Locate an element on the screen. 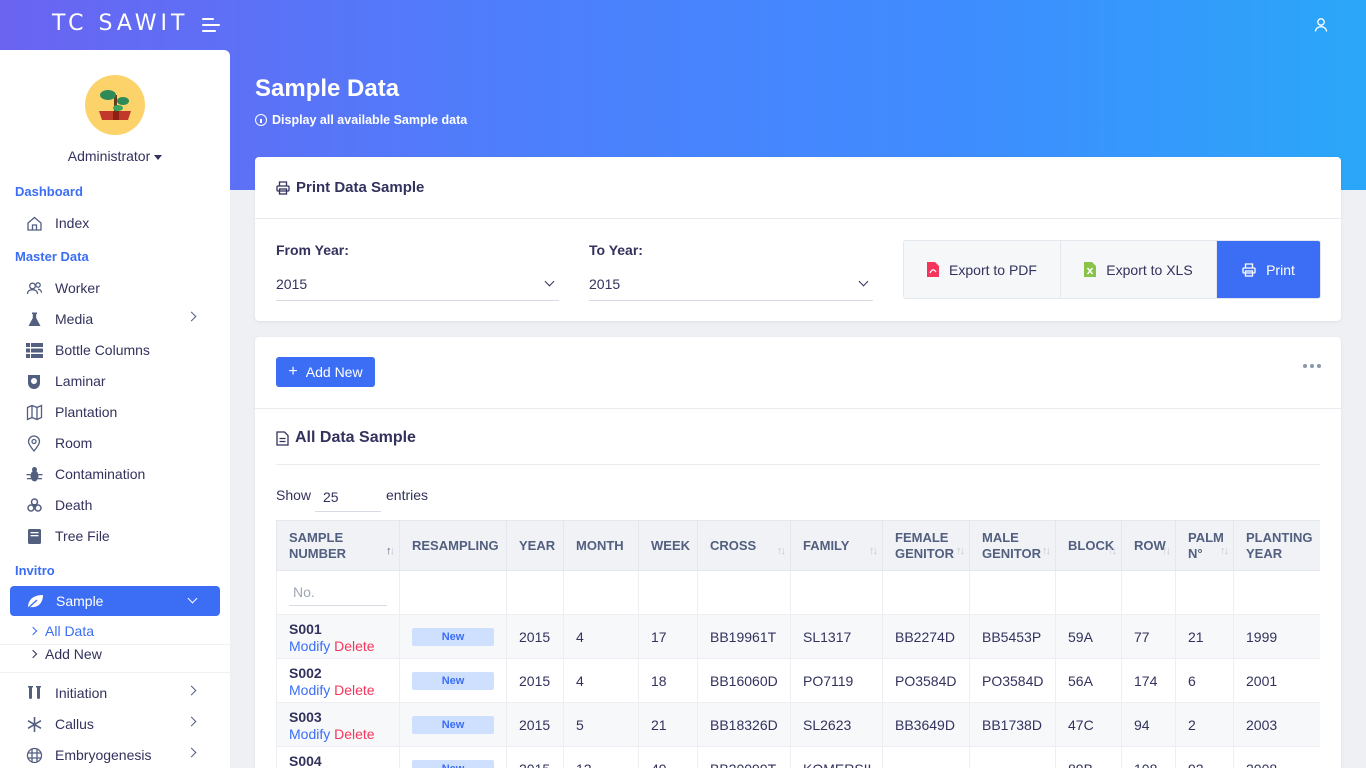 Image resolution: width=1366 pixels, height=768 pixels. cell: 92 is located at coordinates (1204, 757).